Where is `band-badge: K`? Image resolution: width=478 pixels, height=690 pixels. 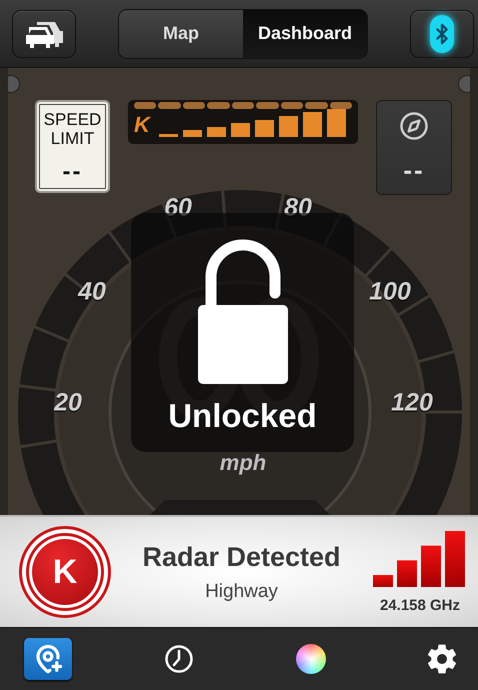 band-badge: K is located at coordinates (65, 572).